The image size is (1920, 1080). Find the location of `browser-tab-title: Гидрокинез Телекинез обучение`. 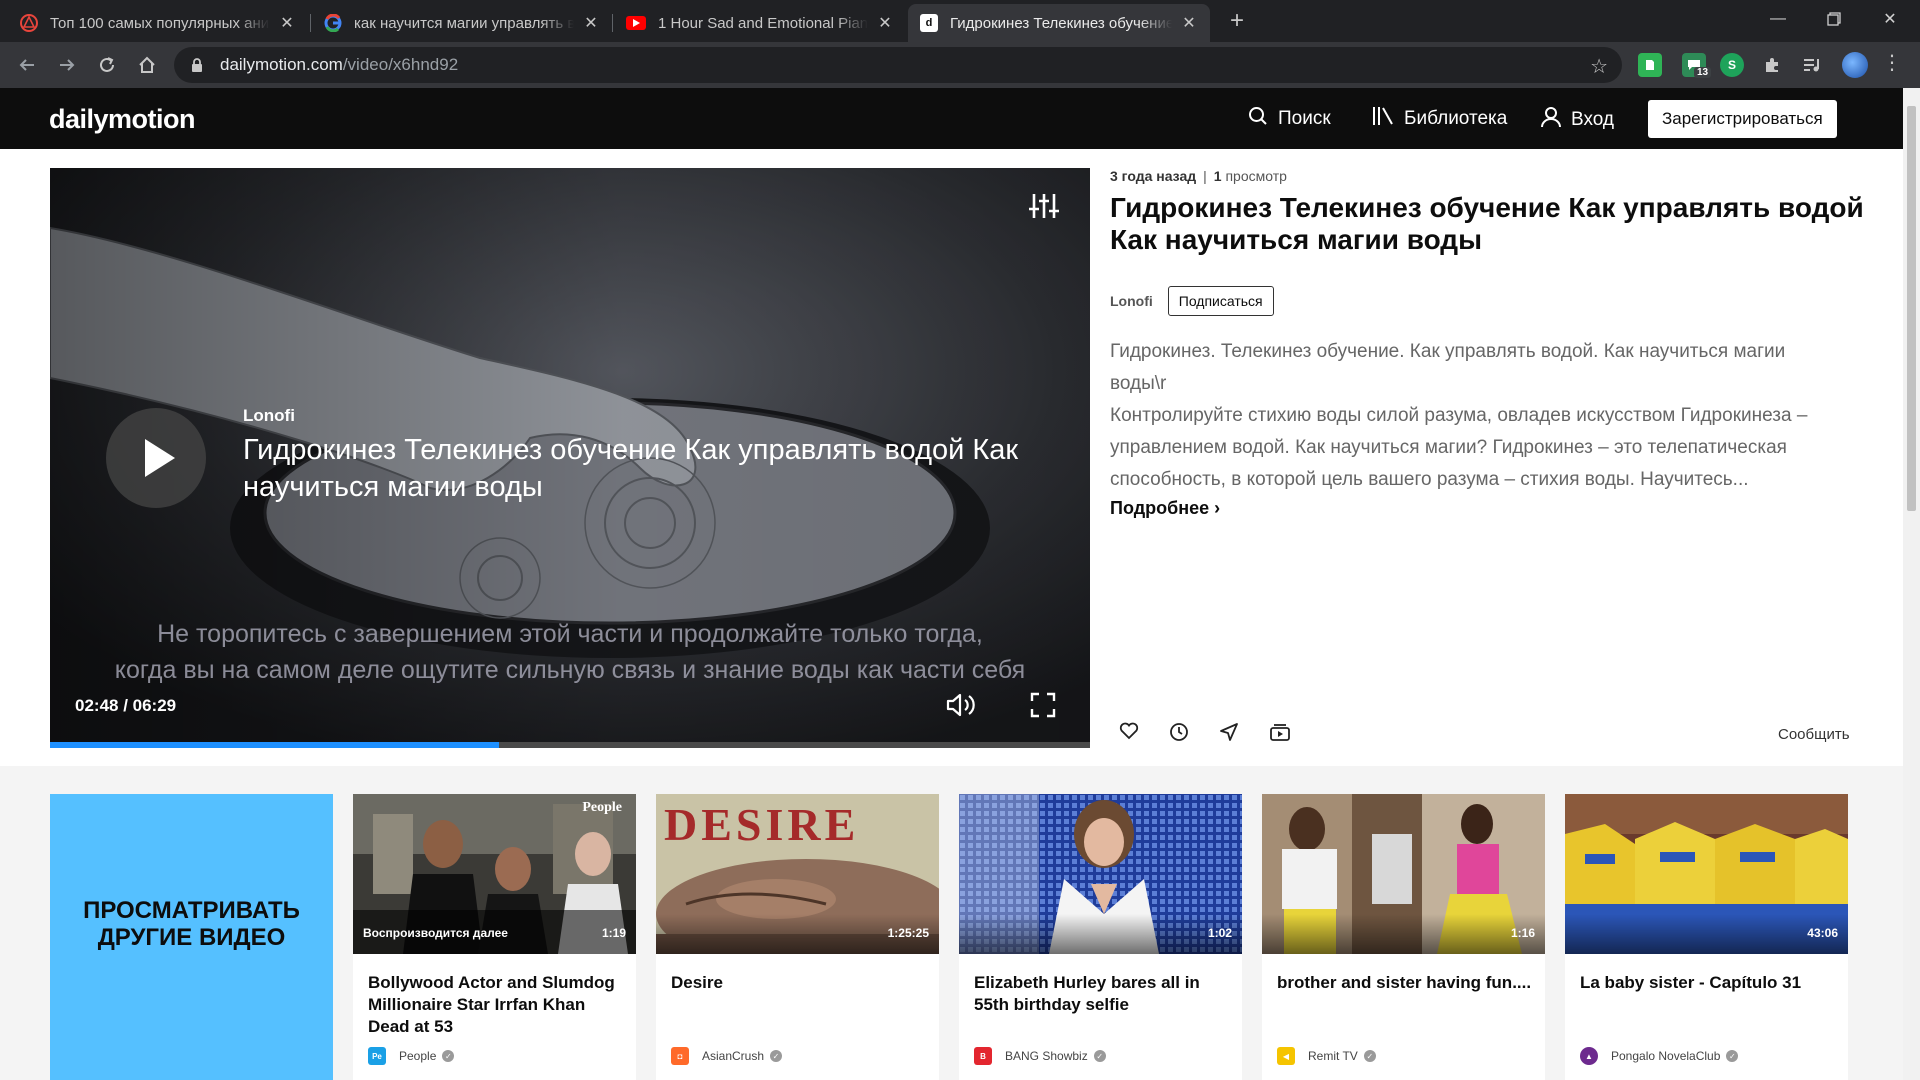

browser-tab-title: Гидрокинез Телекинез обучение is located at coordinates (1061, 23).